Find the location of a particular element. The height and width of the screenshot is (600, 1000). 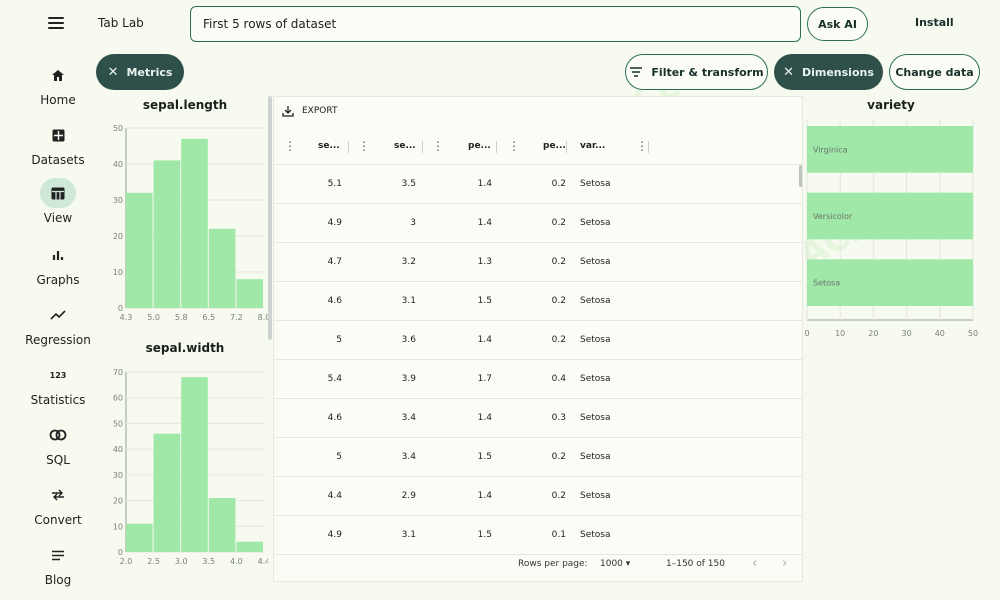

sidebar-item-label: SQL is located at coordinates (58, 460).